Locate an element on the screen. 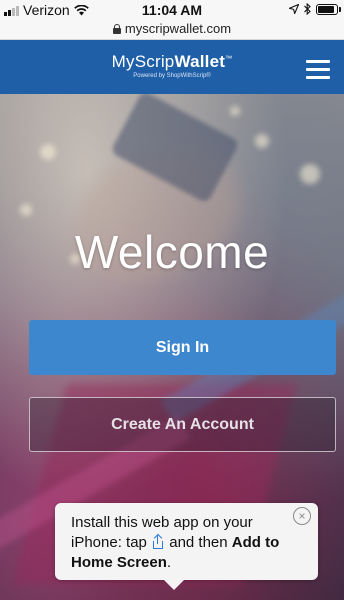 This screenshot has width=344, height=600. logo-tagline: Powered by ShopWithScrip® is located at coordinates (172, 76).